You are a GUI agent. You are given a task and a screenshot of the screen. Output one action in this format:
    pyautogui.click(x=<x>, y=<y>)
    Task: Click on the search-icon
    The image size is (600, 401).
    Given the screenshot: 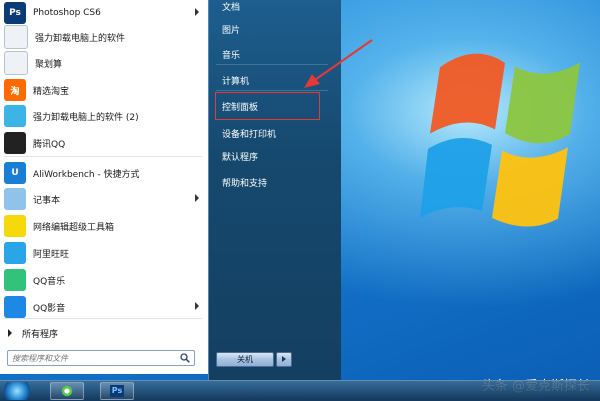 What is the action you would take?
    pyautogui.click(x=185, y=358)
    